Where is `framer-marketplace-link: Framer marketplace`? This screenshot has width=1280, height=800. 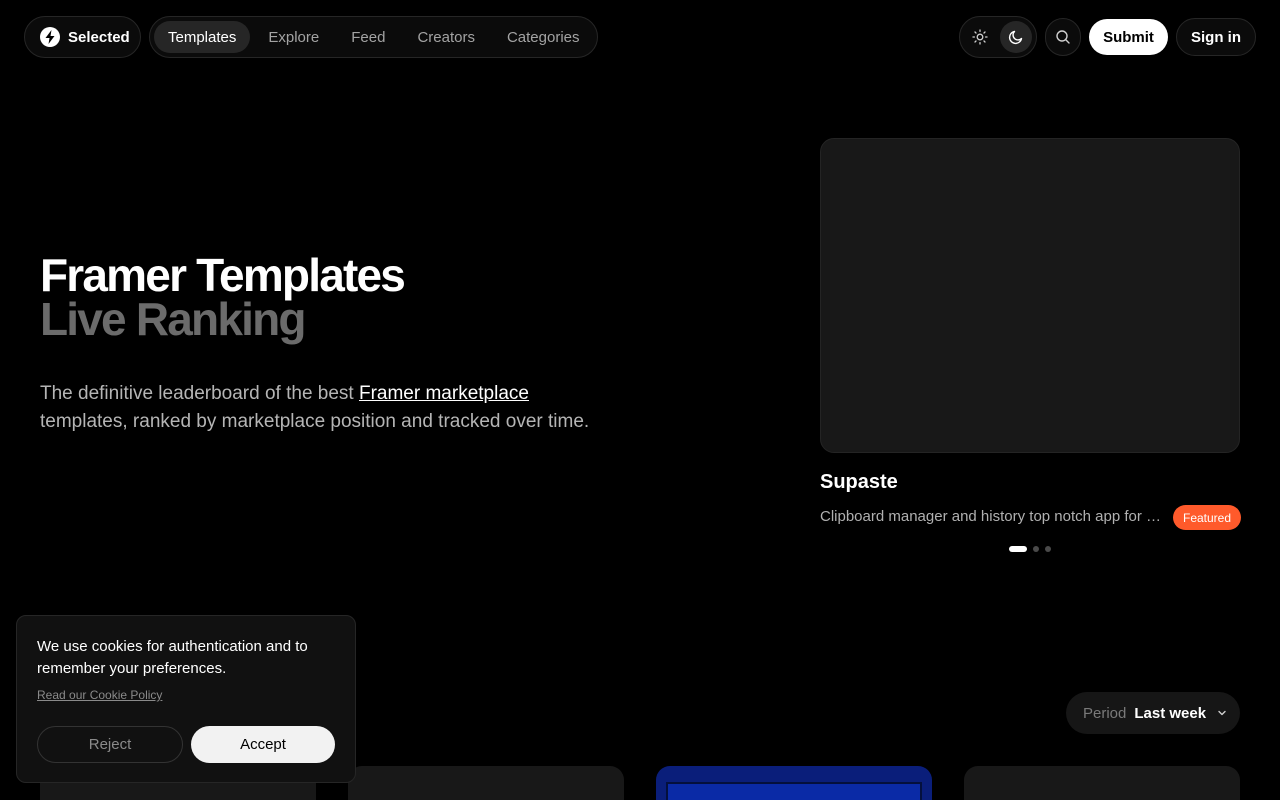
framer-marketplace-link: Framer marketplace is located at coordinates (444, 393).